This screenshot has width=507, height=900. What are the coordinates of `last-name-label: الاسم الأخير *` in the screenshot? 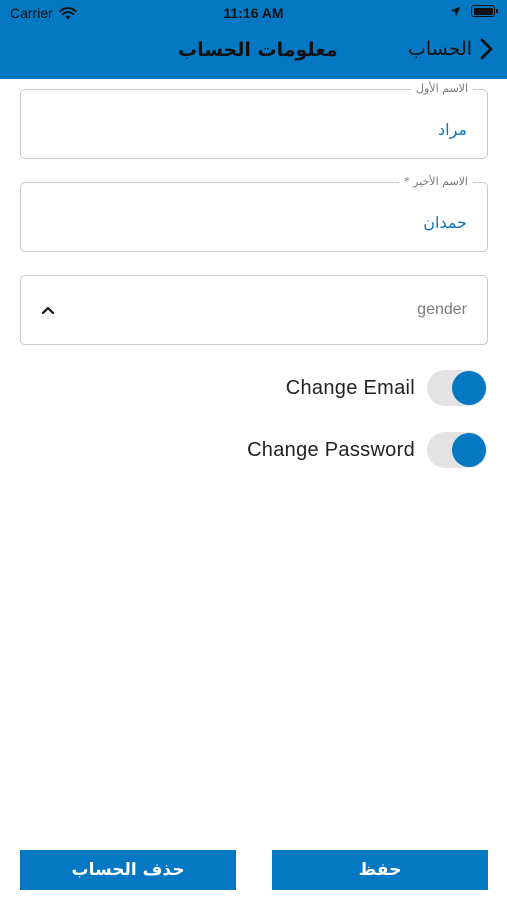 It's located at (436, 181).